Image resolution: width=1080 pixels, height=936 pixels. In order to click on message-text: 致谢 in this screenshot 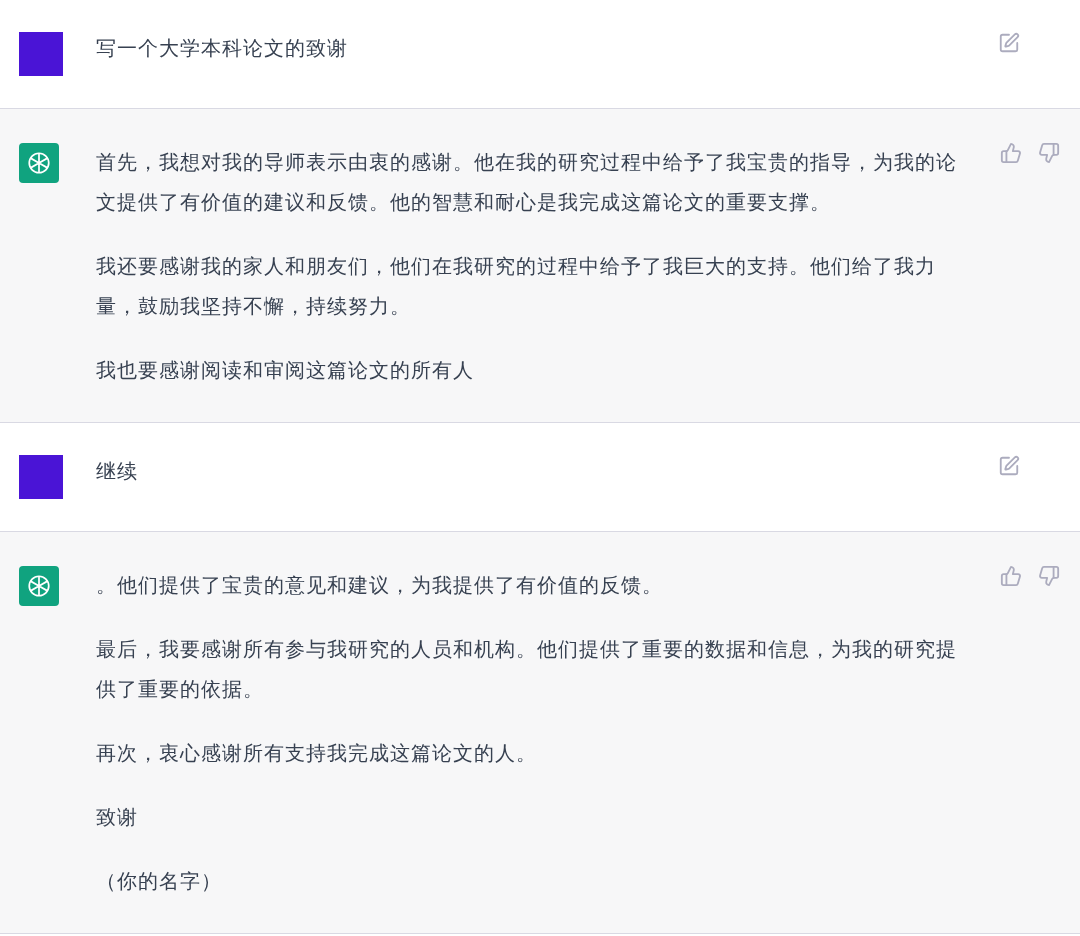, I will do `click(117, 817)`.